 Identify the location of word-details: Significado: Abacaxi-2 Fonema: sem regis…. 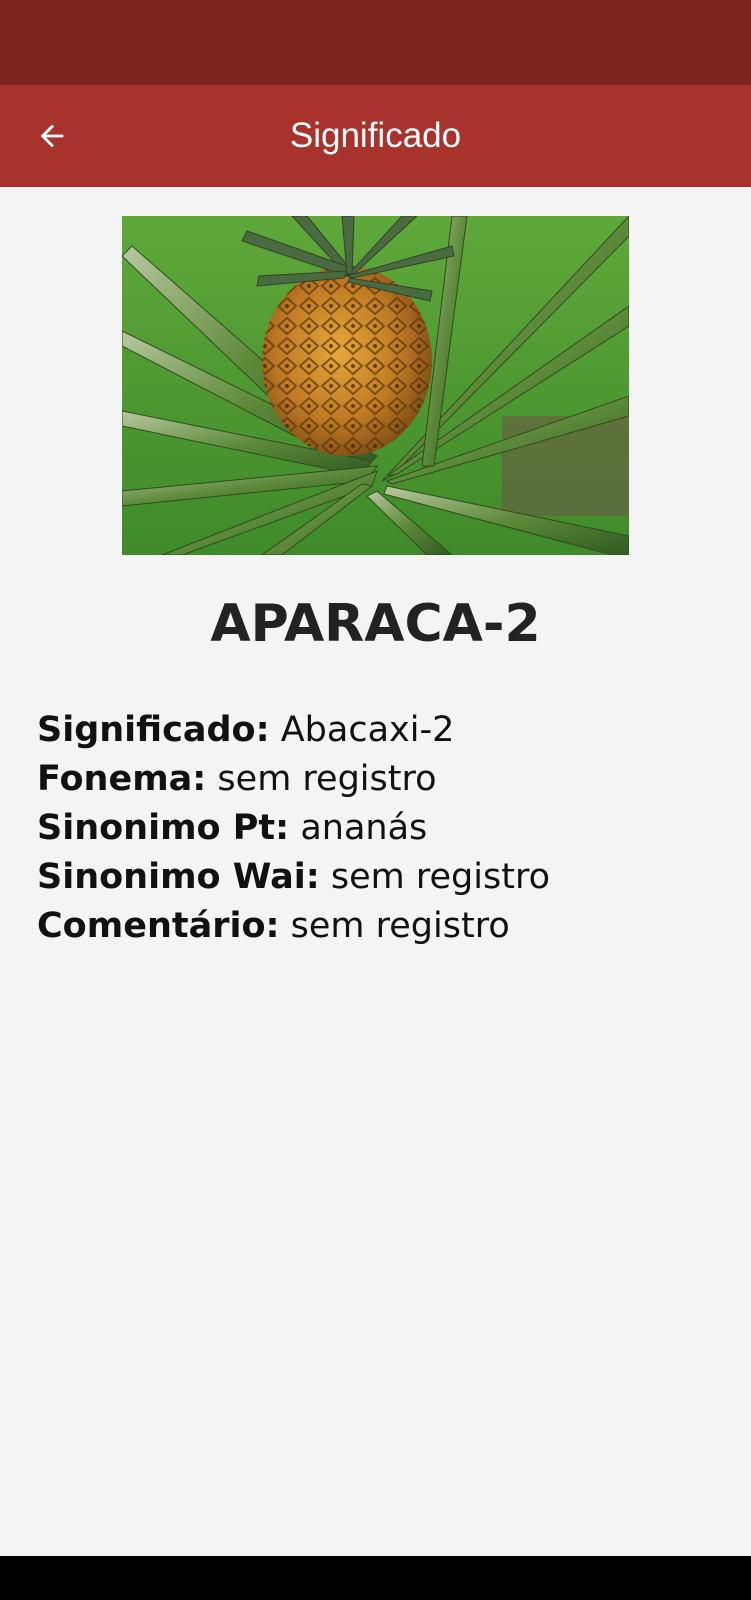
(382, 828).